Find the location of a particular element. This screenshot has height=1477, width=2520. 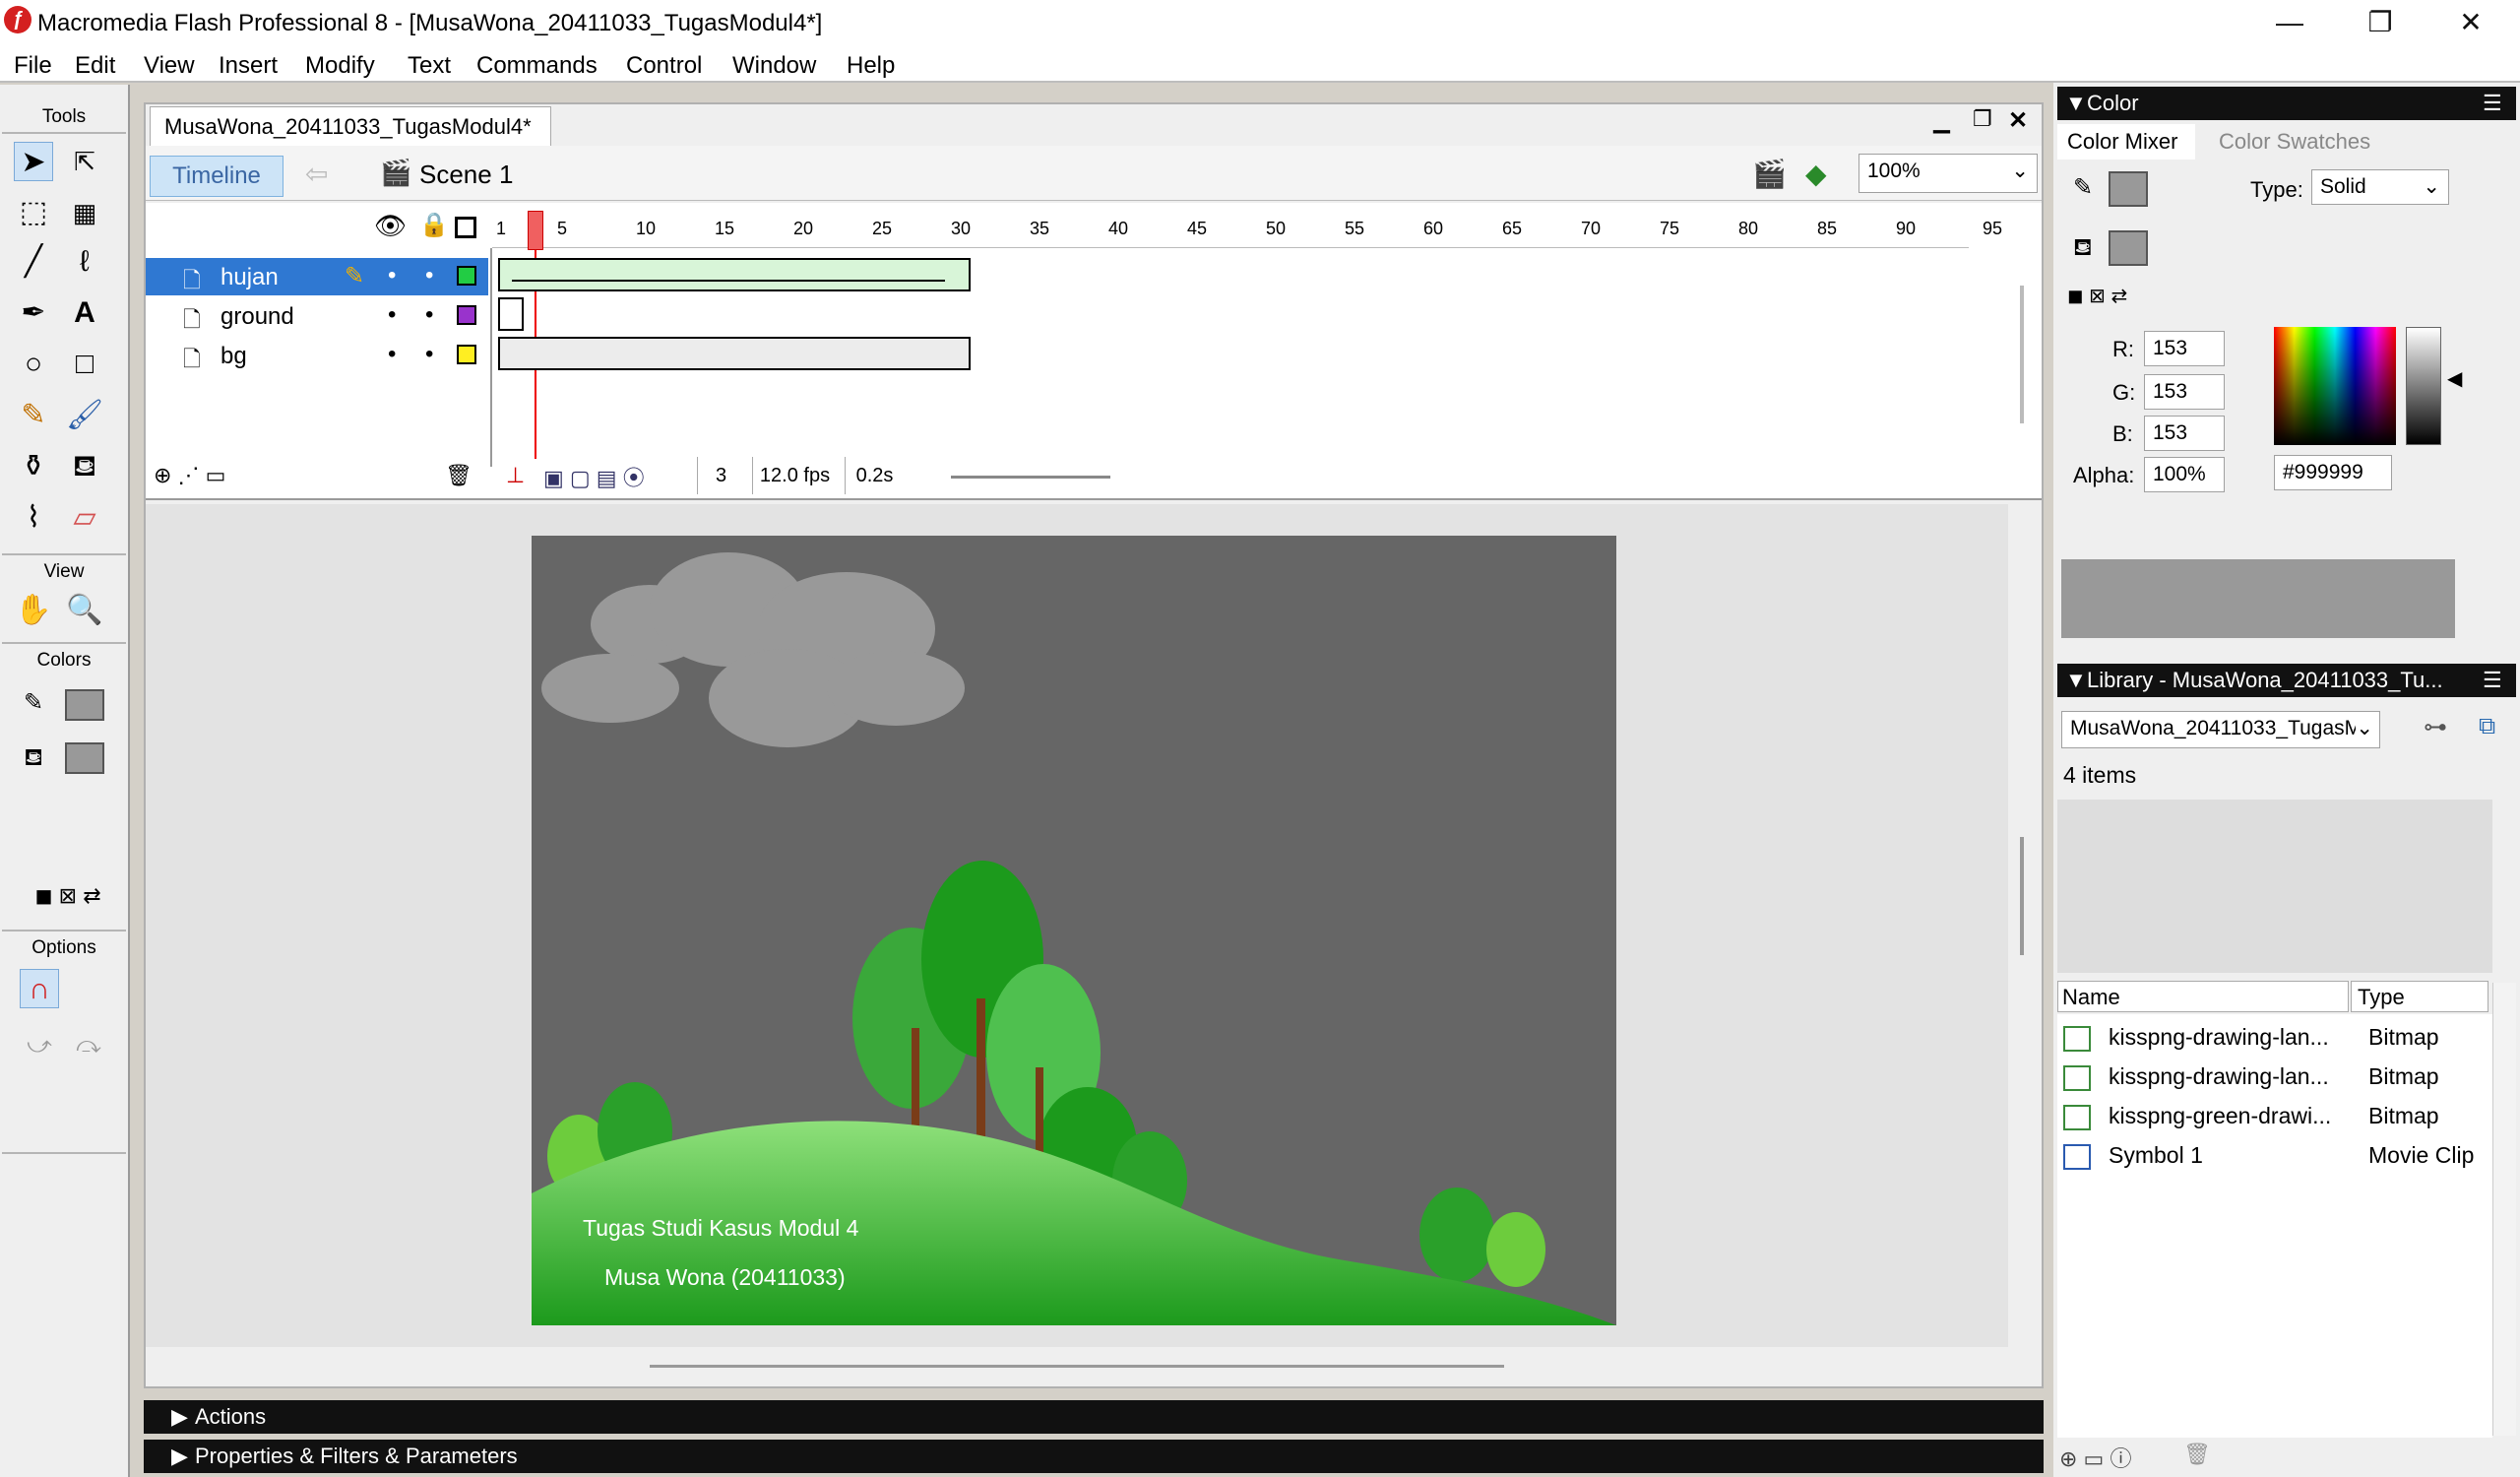

fill-type-select: Solid ⌄ is located at coordinates (2380, 187).